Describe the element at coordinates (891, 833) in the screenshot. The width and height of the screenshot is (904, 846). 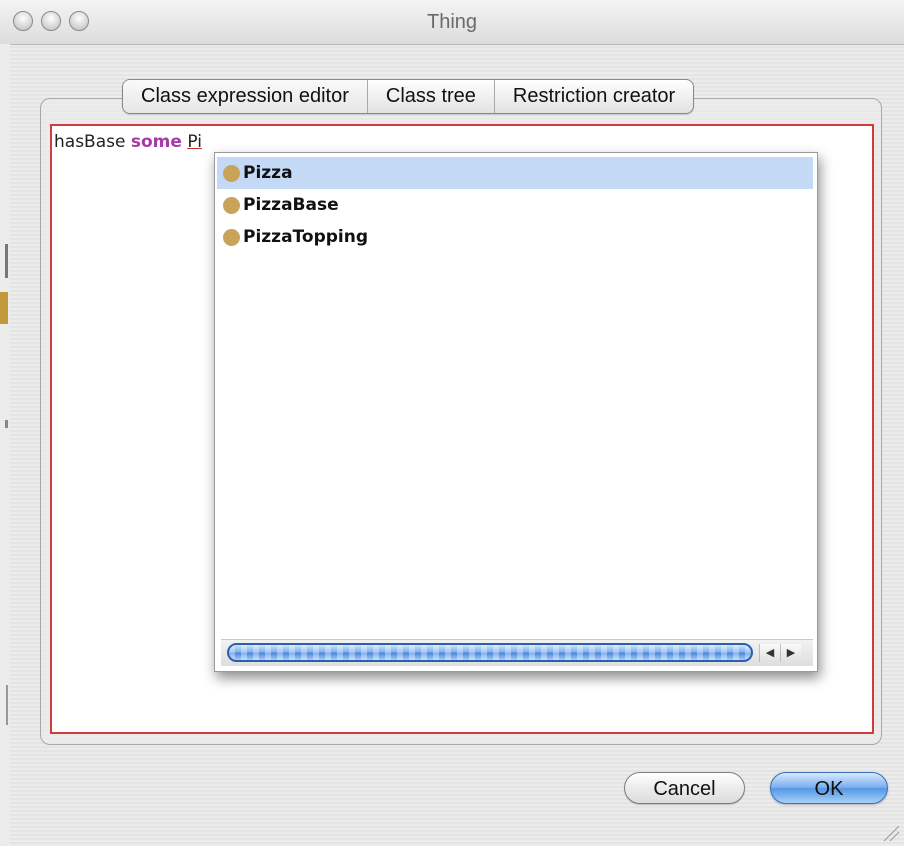
I see `resize-grip-graphic` at that location.